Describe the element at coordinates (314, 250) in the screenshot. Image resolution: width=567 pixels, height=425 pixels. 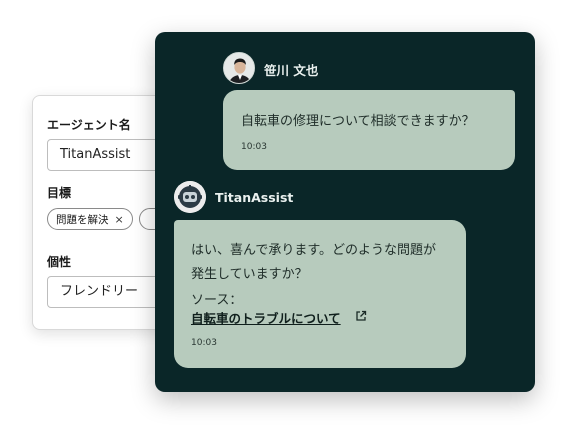
I see `bot-message-line: はい、喜んで承ります。どのような問題が` at that location.